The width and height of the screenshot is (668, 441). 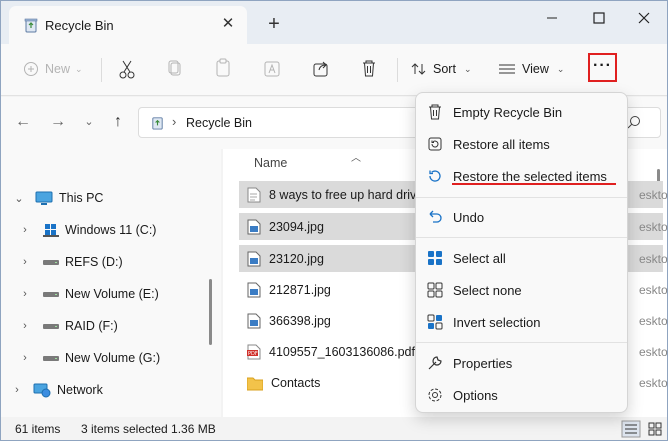 What do you see at coordinates (296, 258) in the screenshot?
I see `file-name: 23120.jpg` at bounding box center [296, 258].